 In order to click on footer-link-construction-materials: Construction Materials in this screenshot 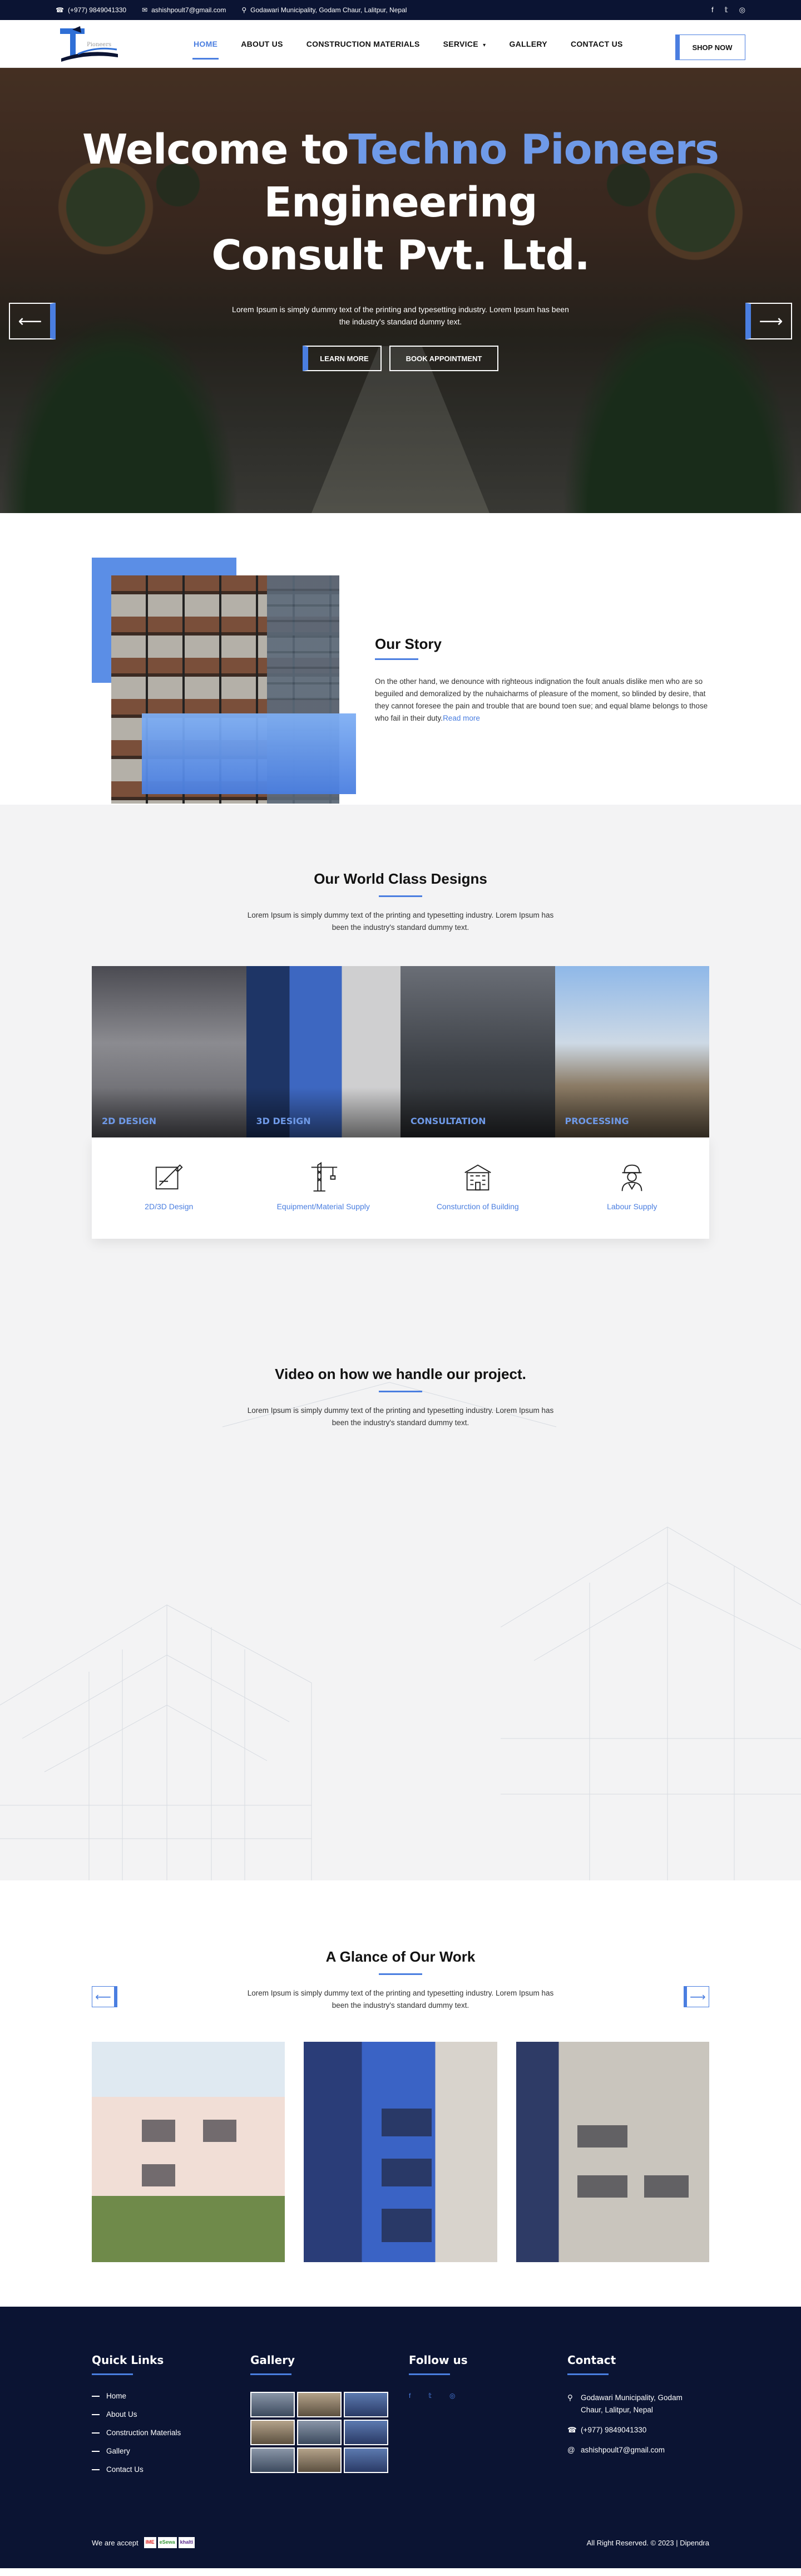, I will do `click(136, 2433)`.